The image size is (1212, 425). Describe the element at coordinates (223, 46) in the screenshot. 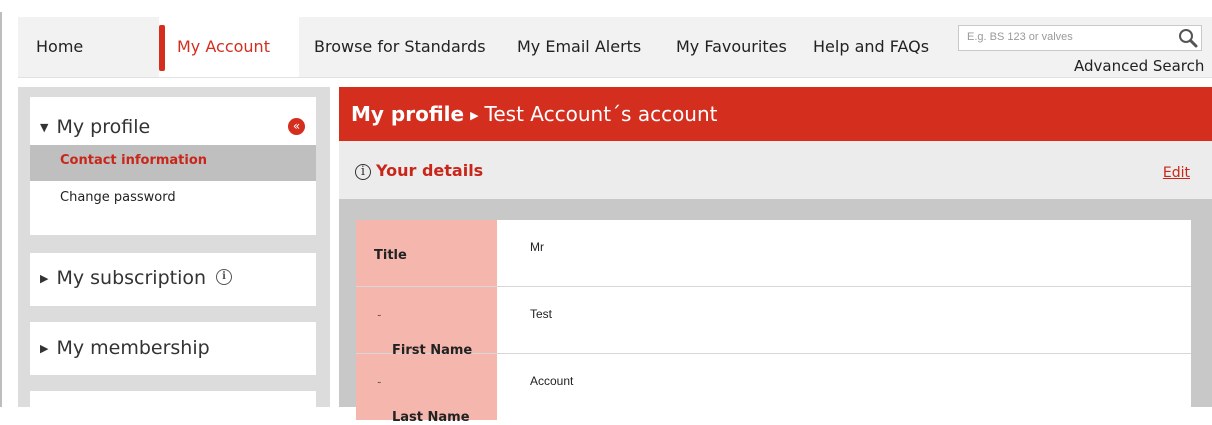

I see `nav-my-account-label: My Account` at that location.